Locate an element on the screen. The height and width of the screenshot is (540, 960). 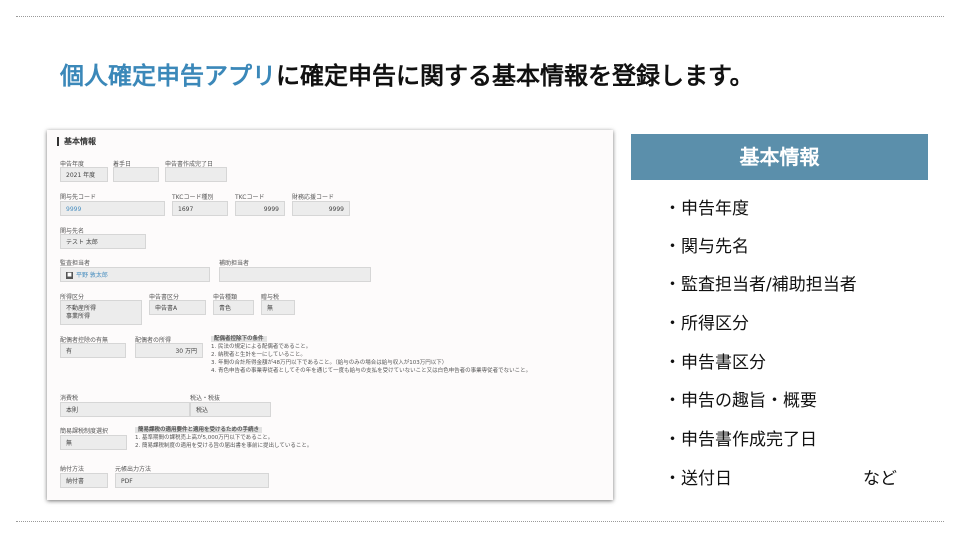
spouse-condition-1: 1. 民法の規定による配偶者であること。 is located at coordinates (261, 347).